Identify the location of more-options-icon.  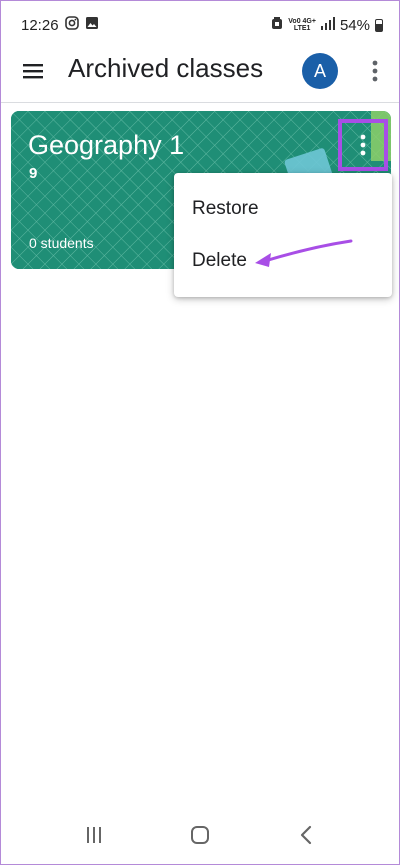
(375, 71).